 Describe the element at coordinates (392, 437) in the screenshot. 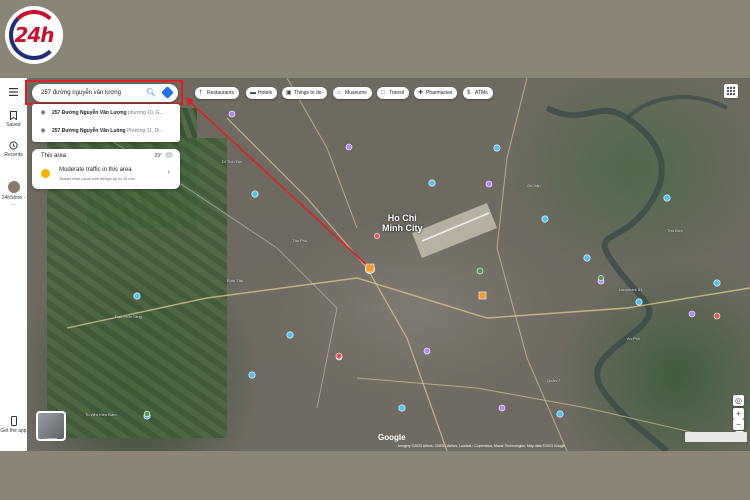

I see `google-logo: Google` at that location.